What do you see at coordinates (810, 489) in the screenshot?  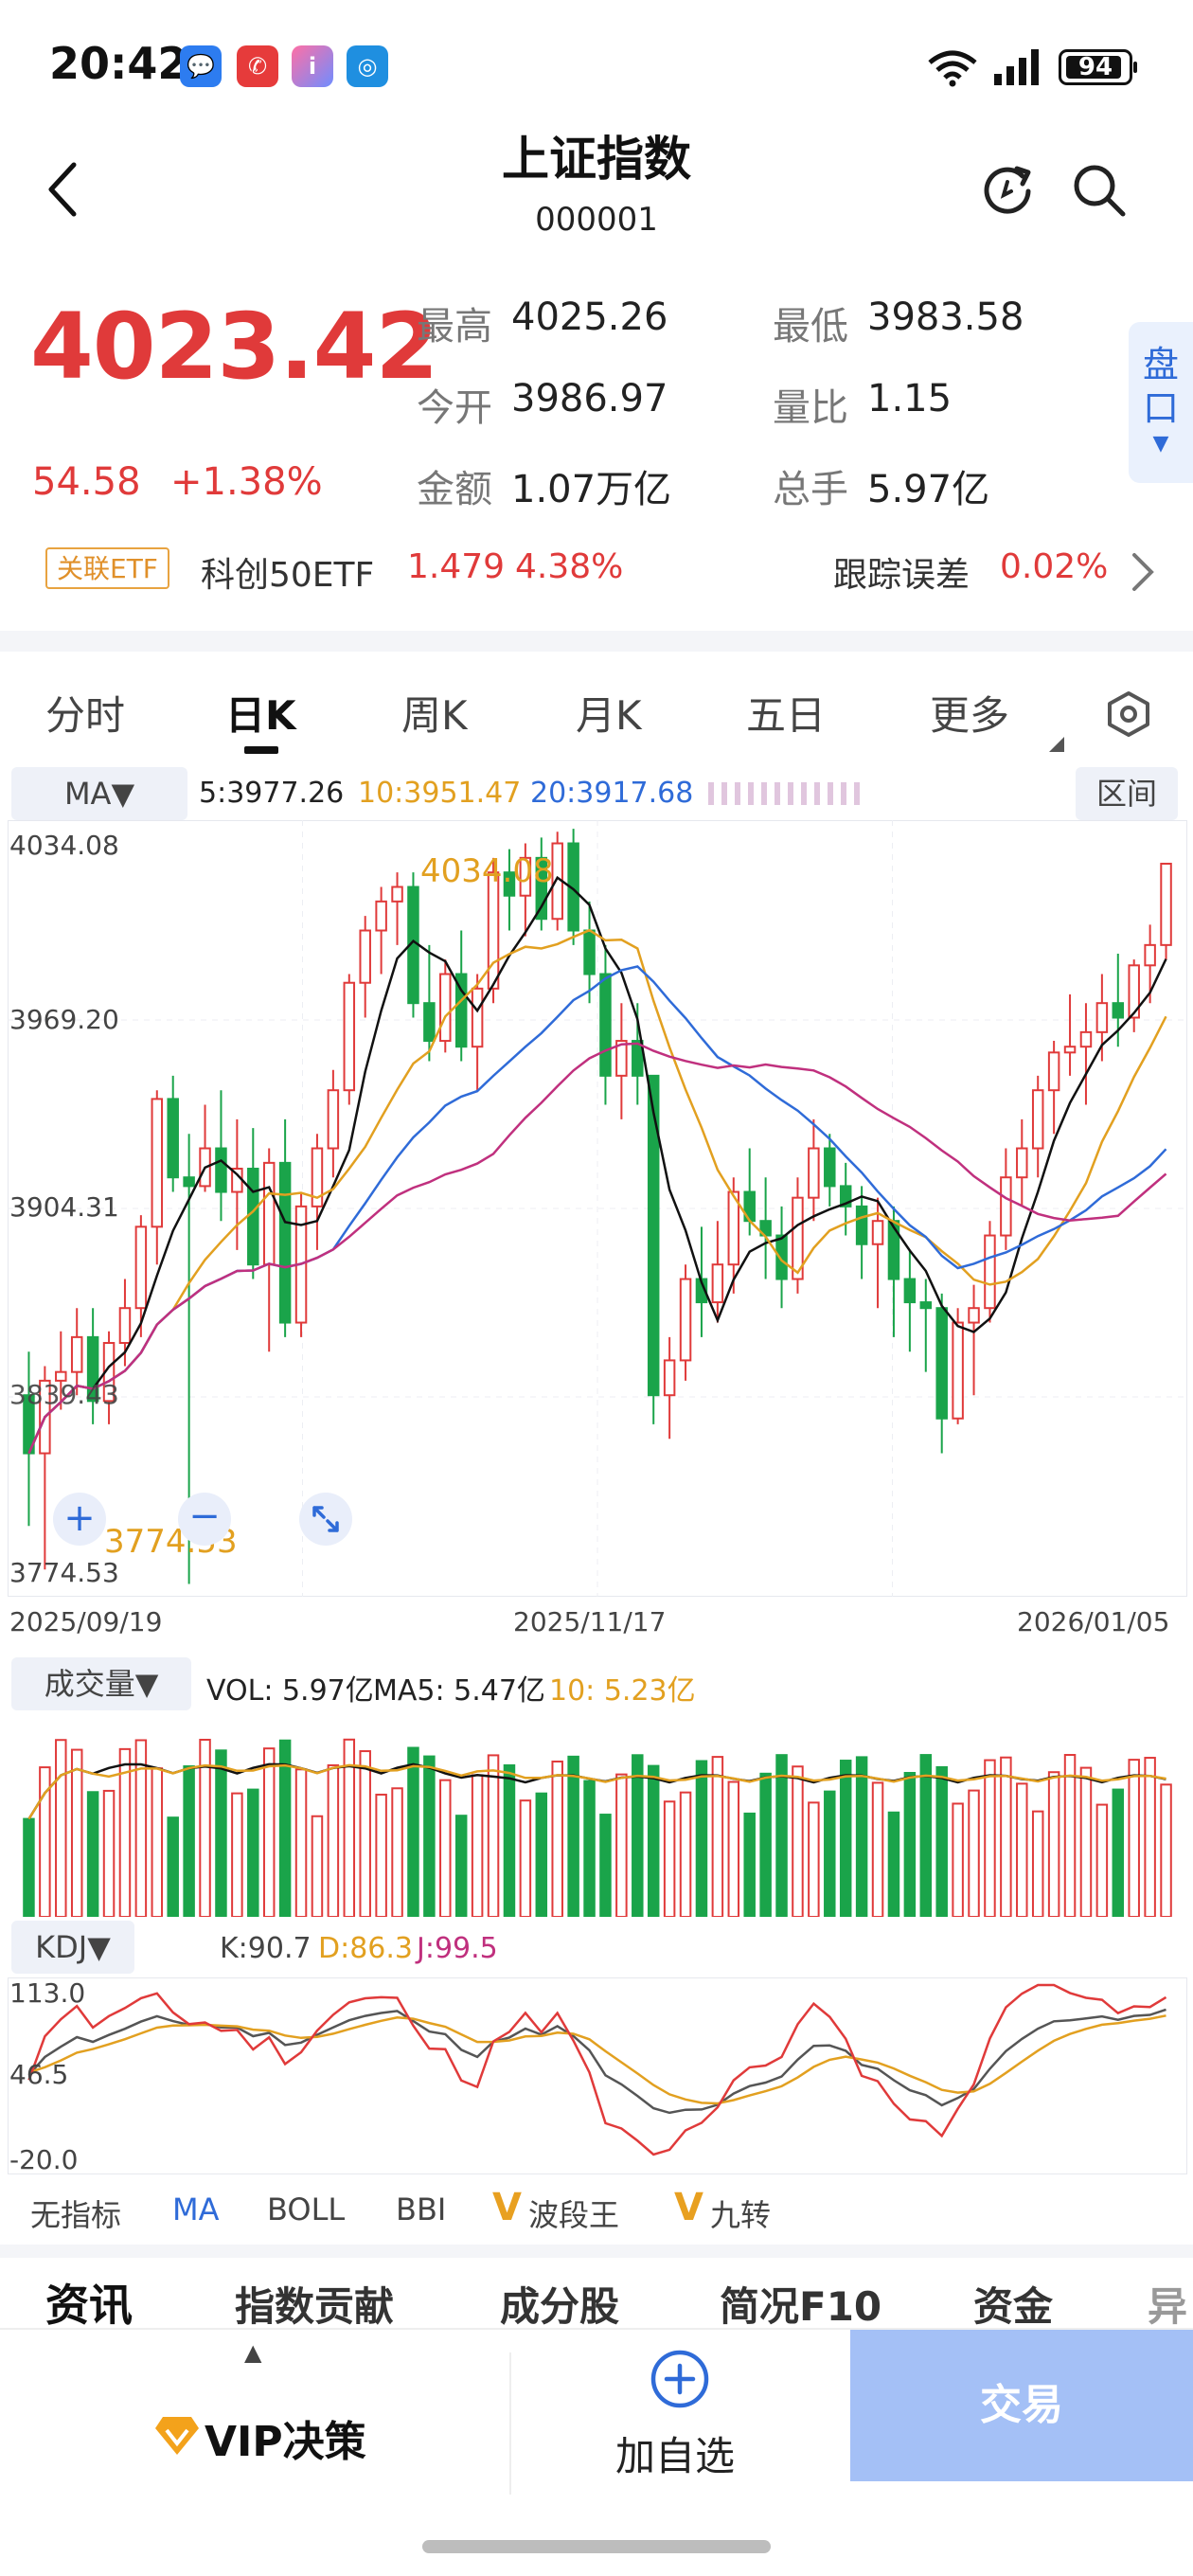 I see `volume-label: 总手` at bounding box center [810, 489].